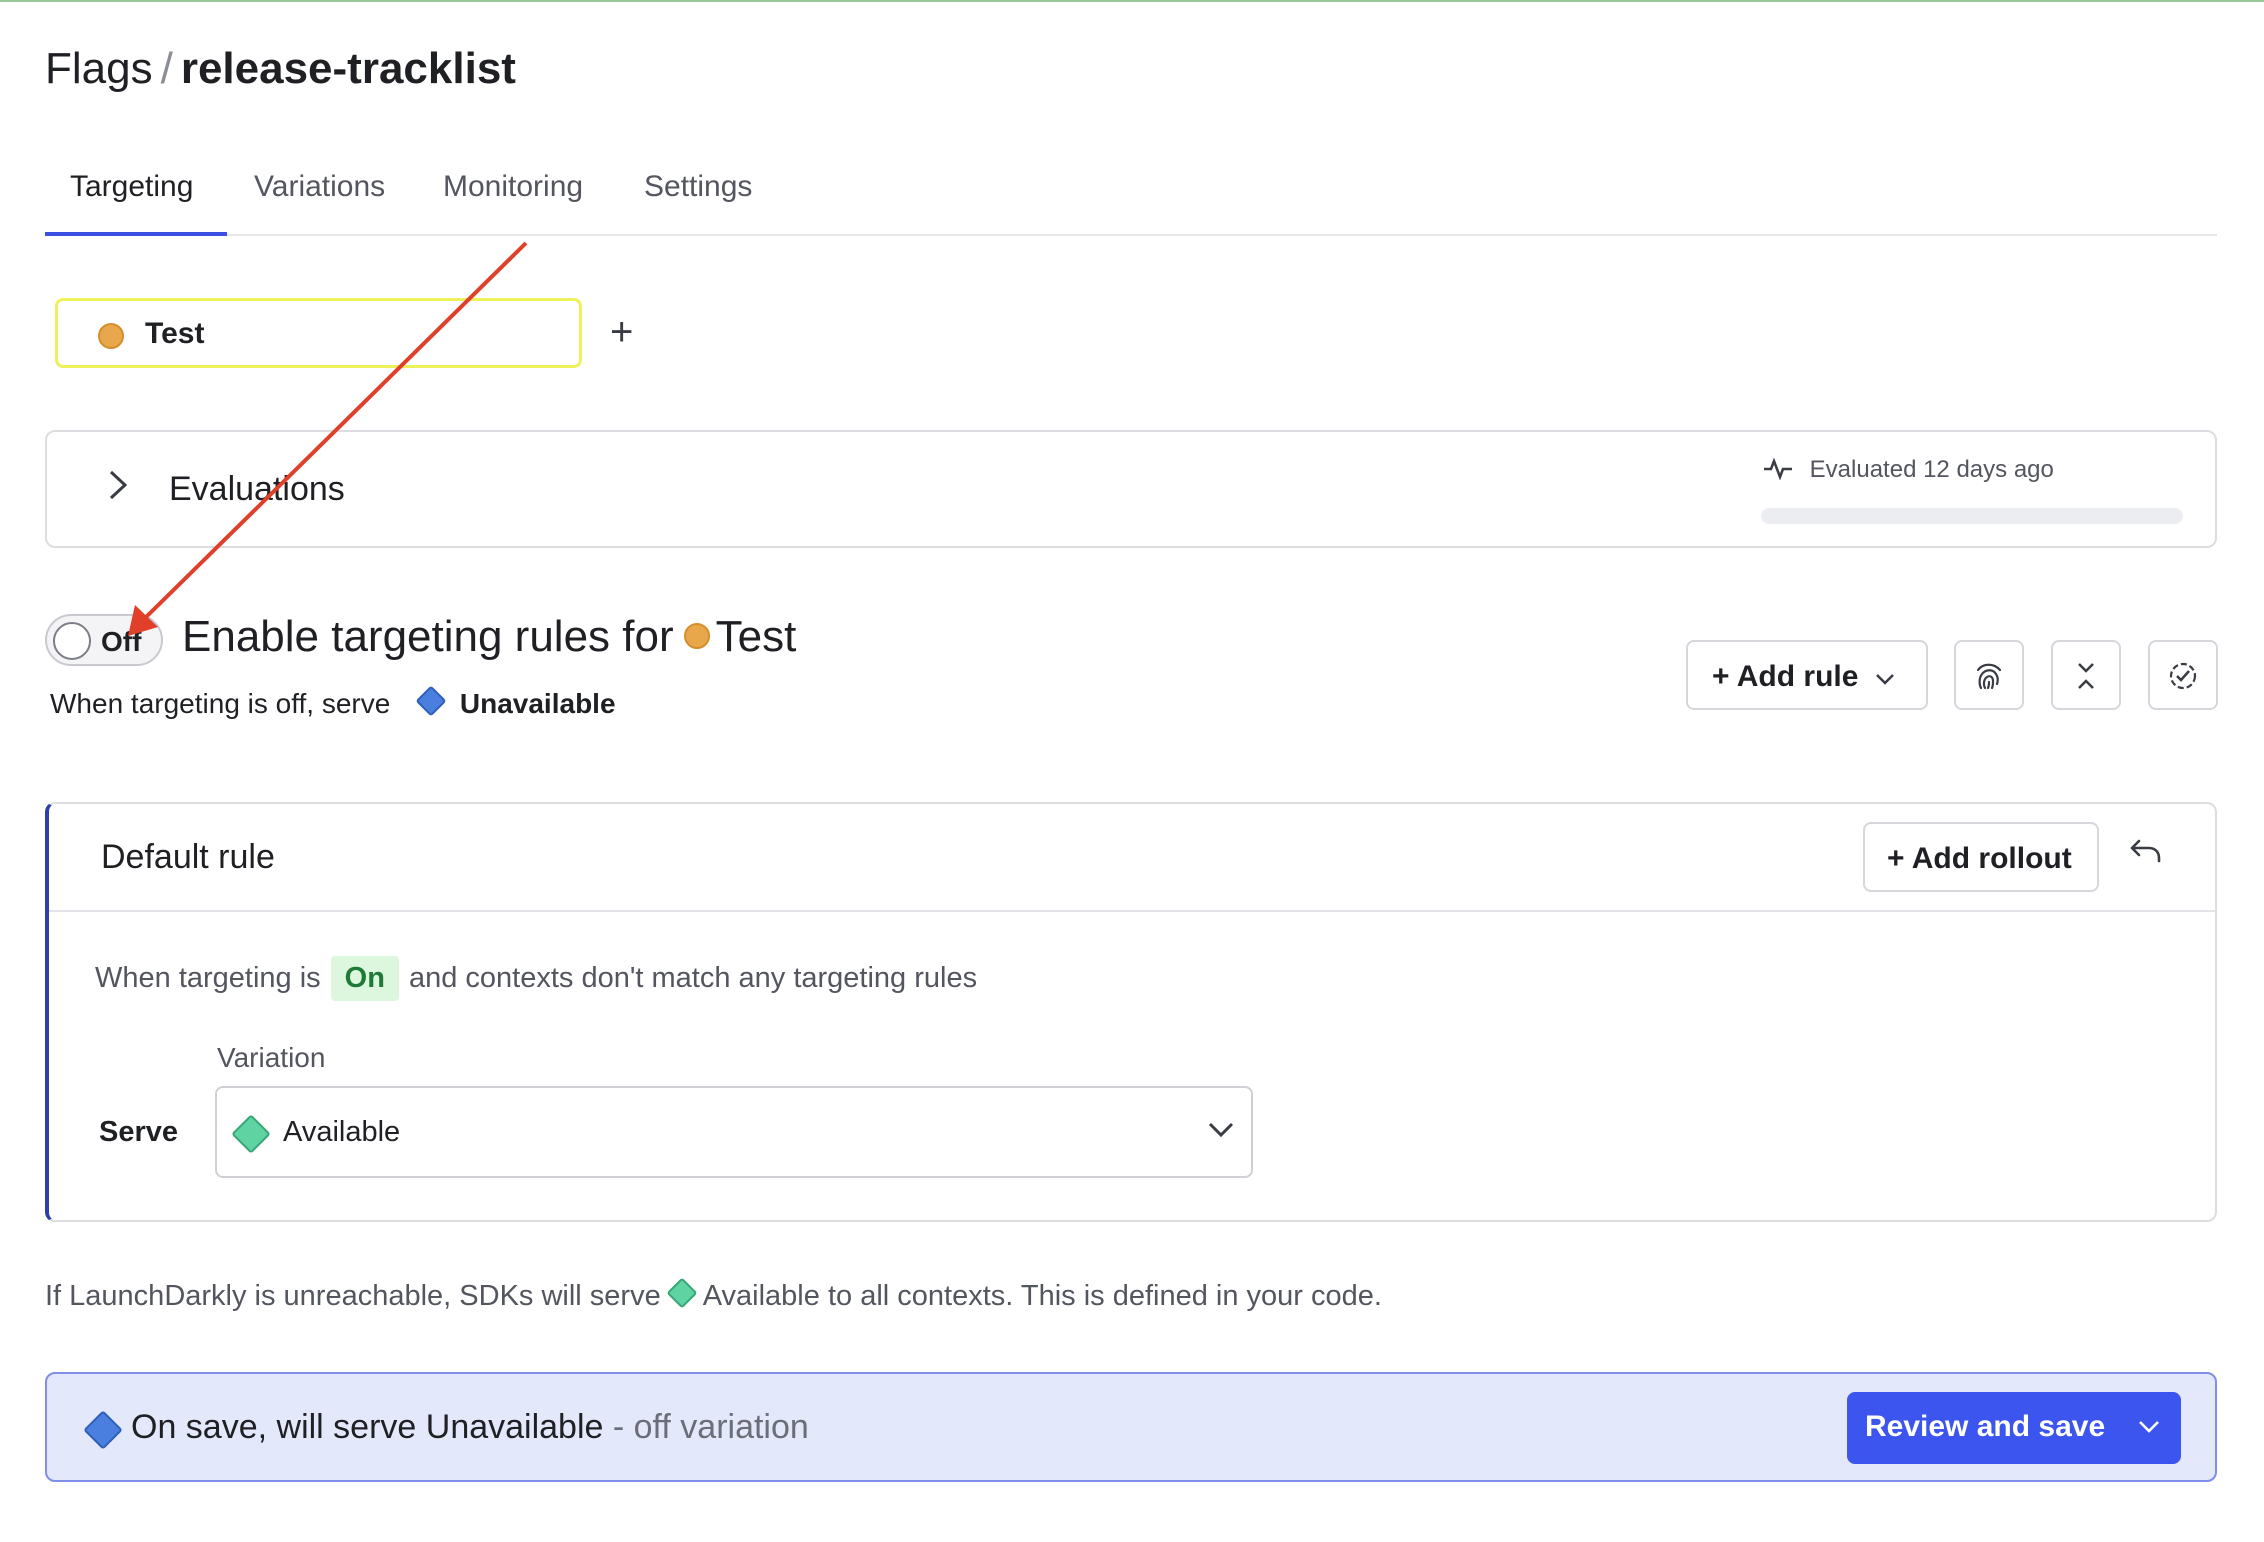  Describe the element at coordinates (220, 703) in the screenshot. I see `off-serve-prefix: When targeting is off, serve` at that location.